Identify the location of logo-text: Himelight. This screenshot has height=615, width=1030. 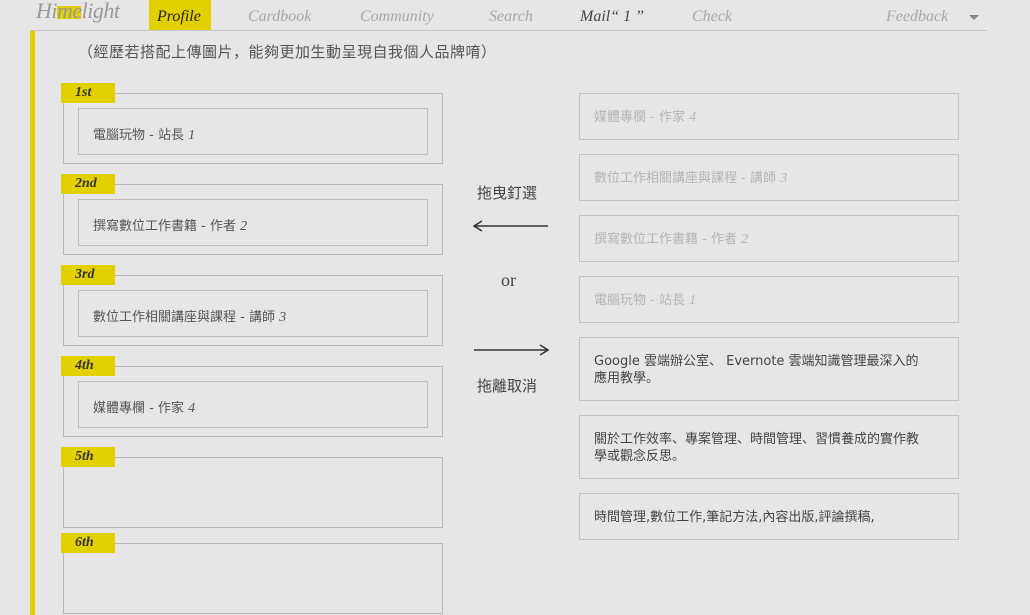
(78, 11).